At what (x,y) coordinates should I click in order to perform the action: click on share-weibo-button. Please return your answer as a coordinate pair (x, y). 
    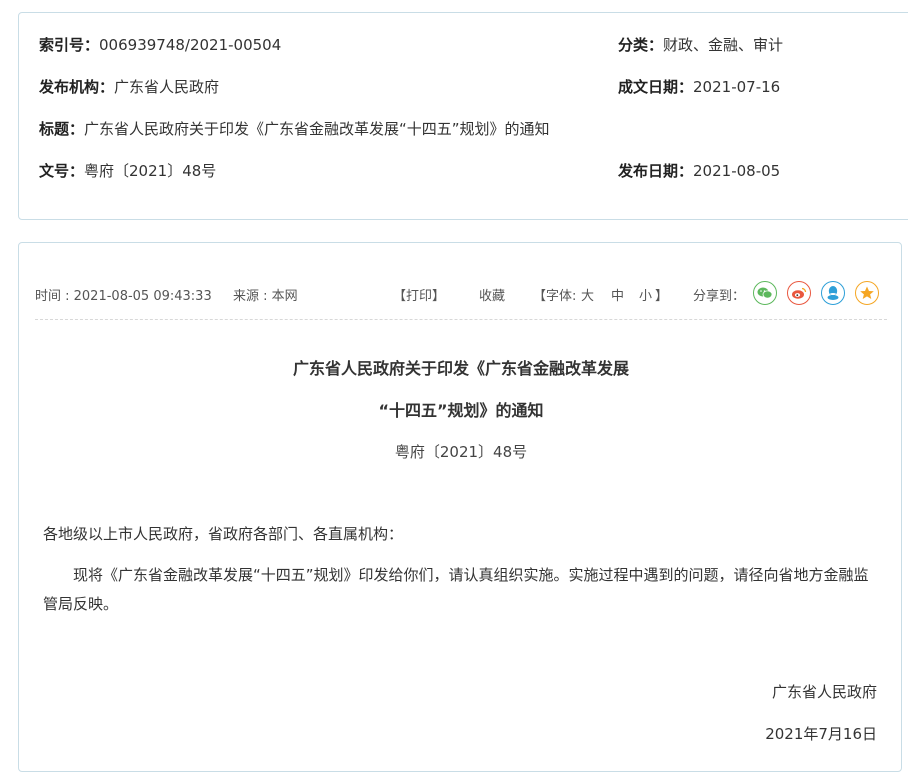
    Looking at the image, I should click on (799, 293).